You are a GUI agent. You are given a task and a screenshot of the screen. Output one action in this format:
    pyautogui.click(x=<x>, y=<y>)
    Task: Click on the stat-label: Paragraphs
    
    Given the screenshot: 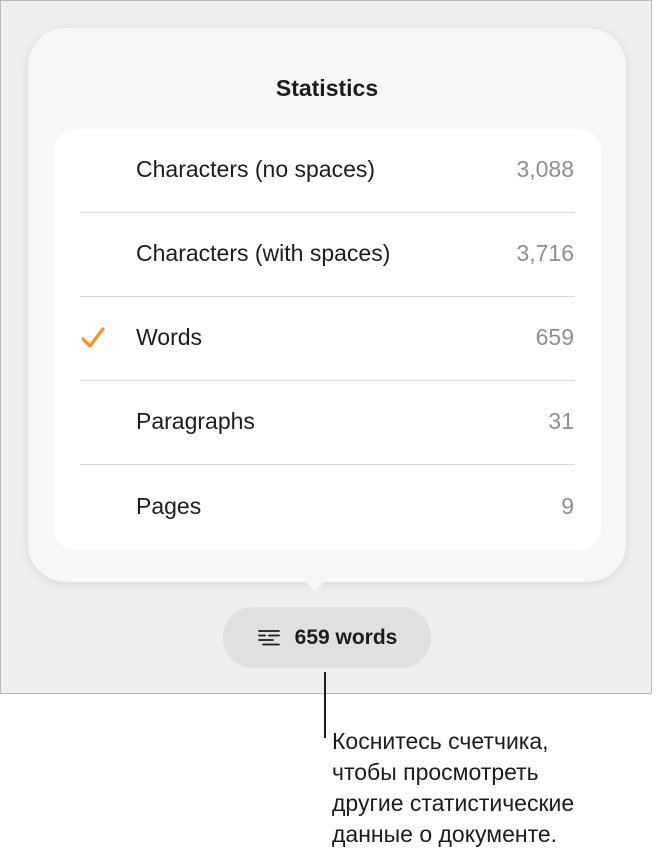 What is the action you would take?
    pyautogui.click(x=195, y=421)
    